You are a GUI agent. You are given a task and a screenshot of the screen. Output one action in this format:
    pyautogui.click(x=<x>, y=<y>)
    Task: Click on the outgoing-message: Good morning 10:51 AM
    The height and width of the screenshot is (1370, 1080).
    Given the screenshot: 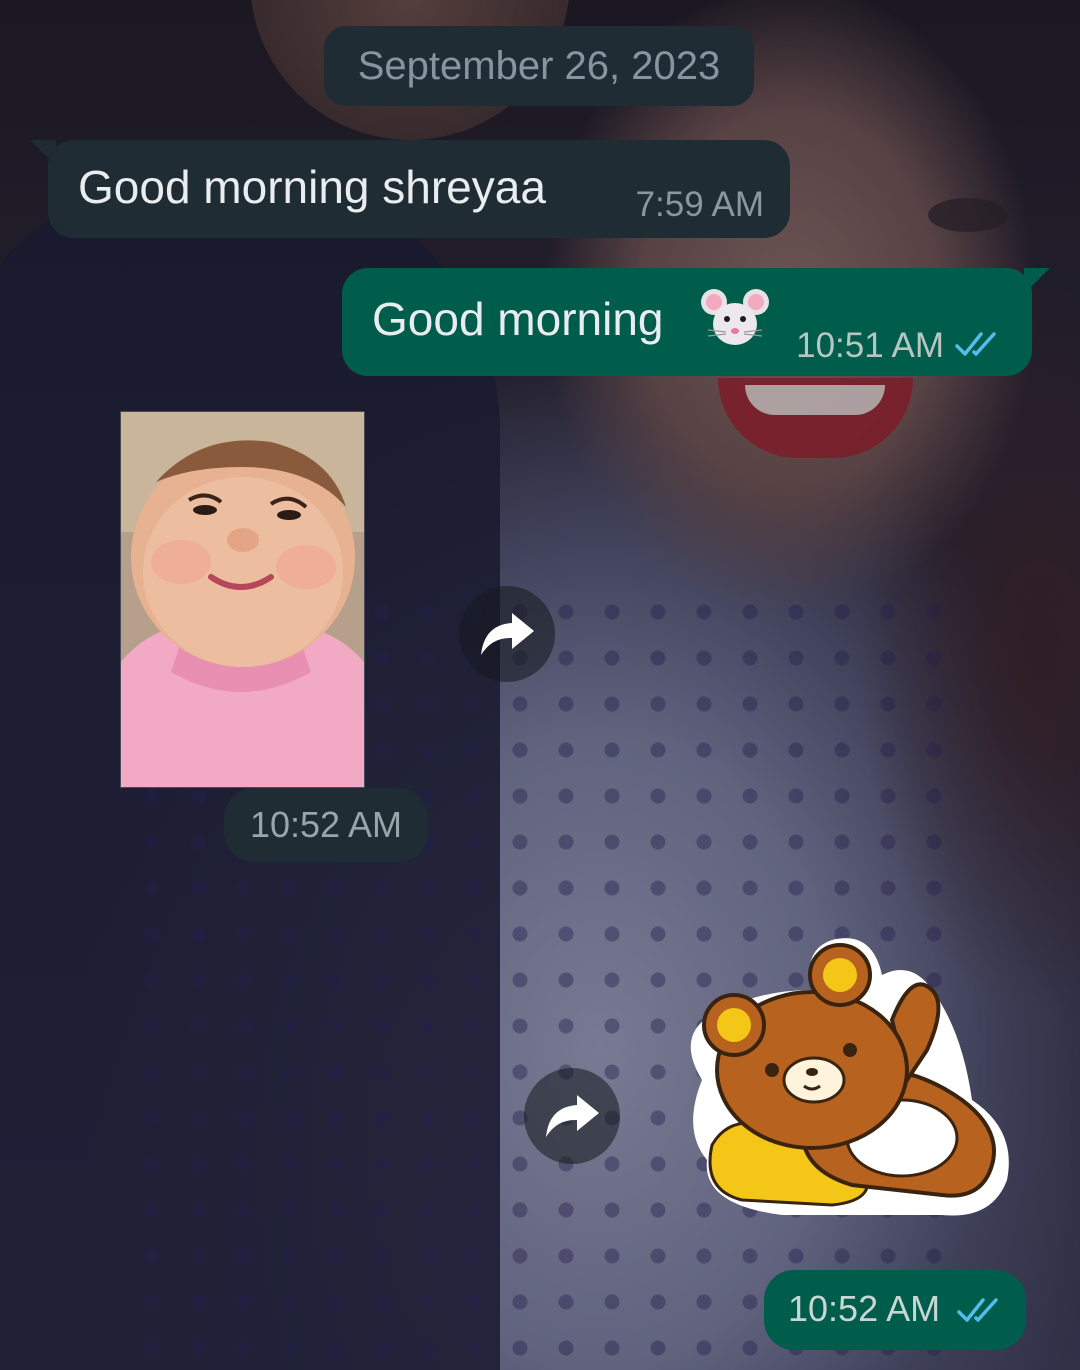 What is the action you would take?
    pyautogui.click(x=696, y=322)
    